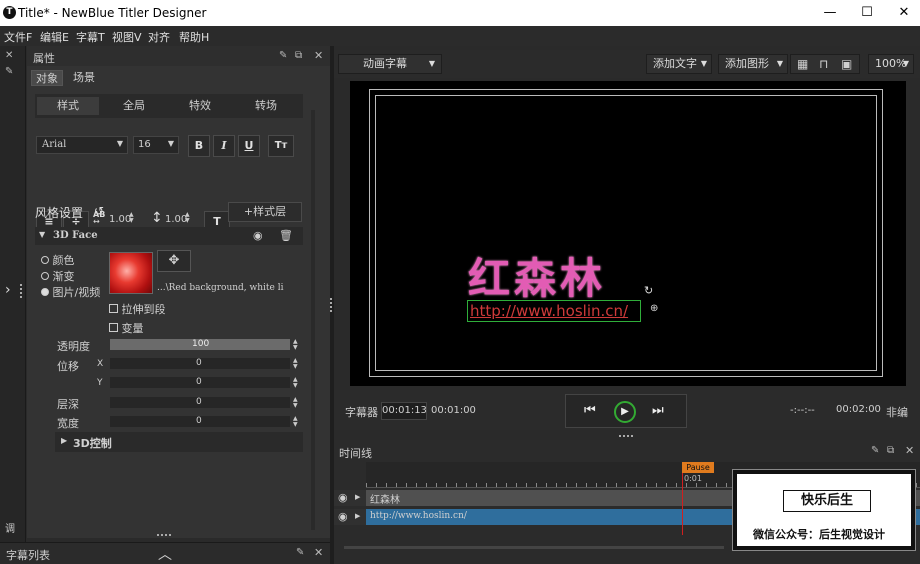 The height and width of the screenshot is (564, 920). I want to click on offset-y-stepper: ▲ ▼, so click(297, 383).